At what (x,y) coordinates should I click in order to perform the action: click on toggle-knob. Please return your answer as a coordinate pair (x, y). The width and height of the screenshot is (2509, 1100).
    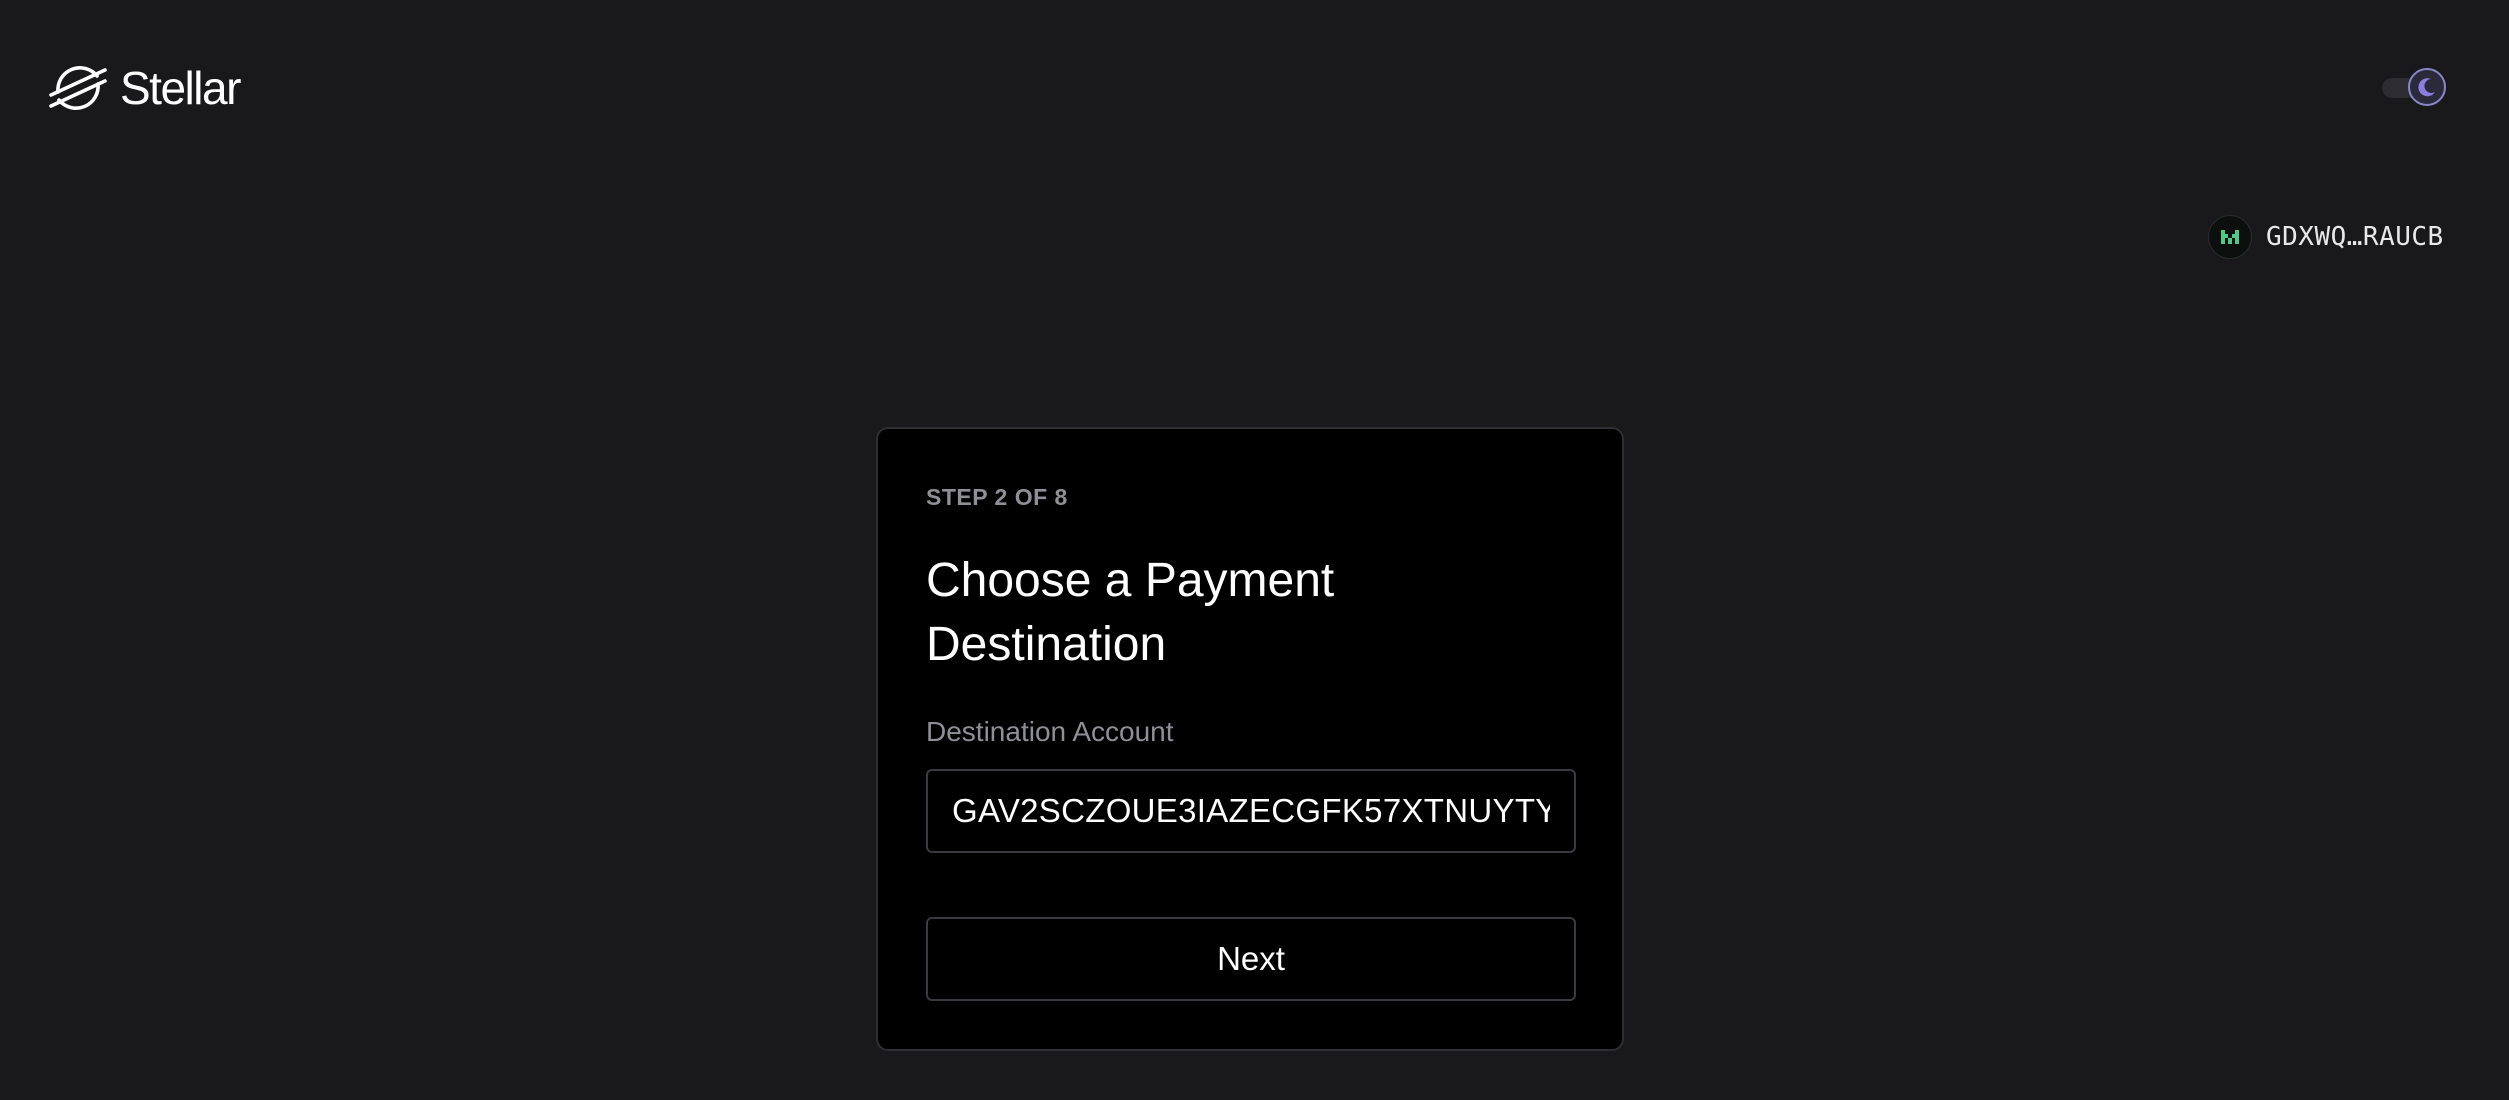
    Looking at the image, I should click on (2427, 87).